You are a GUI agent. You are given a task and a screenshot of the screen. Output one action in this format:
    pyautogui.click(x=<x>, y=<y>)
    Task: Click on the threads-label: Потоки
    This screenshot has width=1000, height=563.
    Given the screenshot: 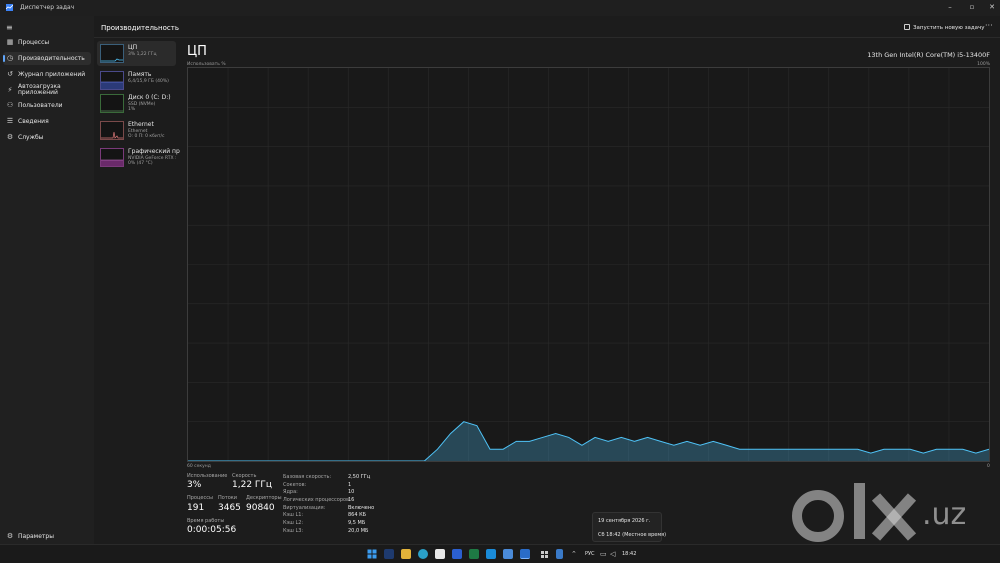 What is the action you would take?
    pyautogui.click(x=228, y=498)
    